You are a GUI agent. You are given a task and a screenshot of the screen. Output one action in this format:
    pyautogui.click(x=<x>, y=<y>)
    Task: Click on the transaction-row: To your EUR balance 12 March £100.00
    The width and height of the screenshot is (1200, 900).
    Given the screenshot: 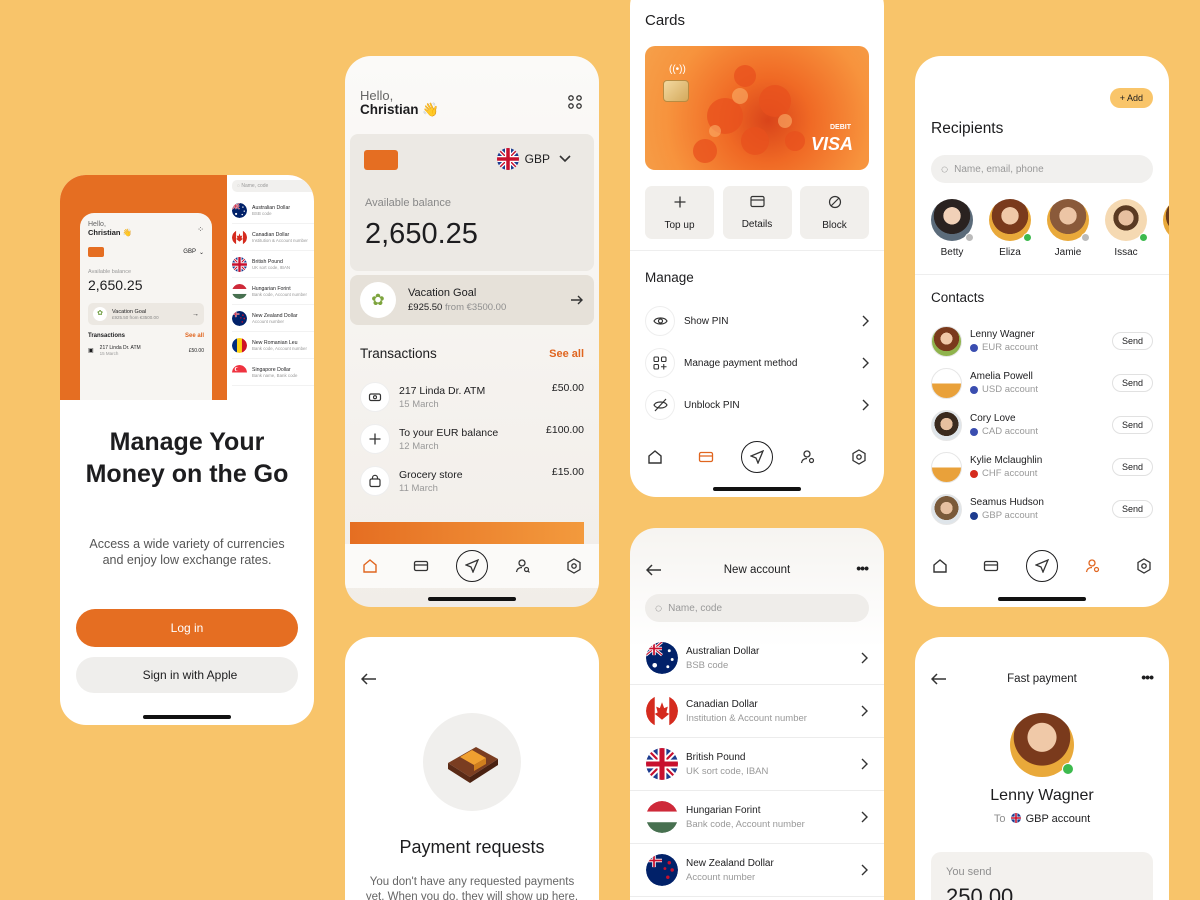 What is the action you would take?
    pyautogui.click(x=472, y=439)
    